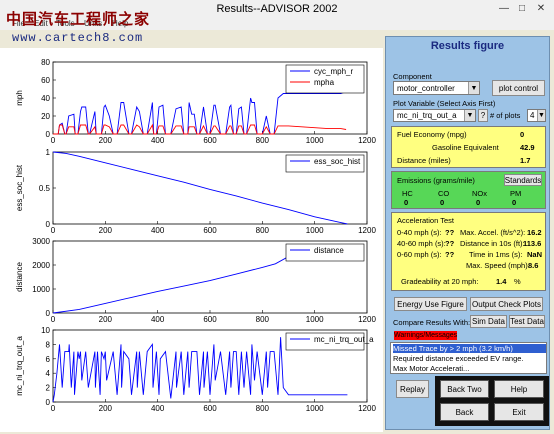 The image size is (554, 434). Describe the element at coordinates (424, 160) in the screenshot. I see `distance-label: Distance (miles)` at that location.